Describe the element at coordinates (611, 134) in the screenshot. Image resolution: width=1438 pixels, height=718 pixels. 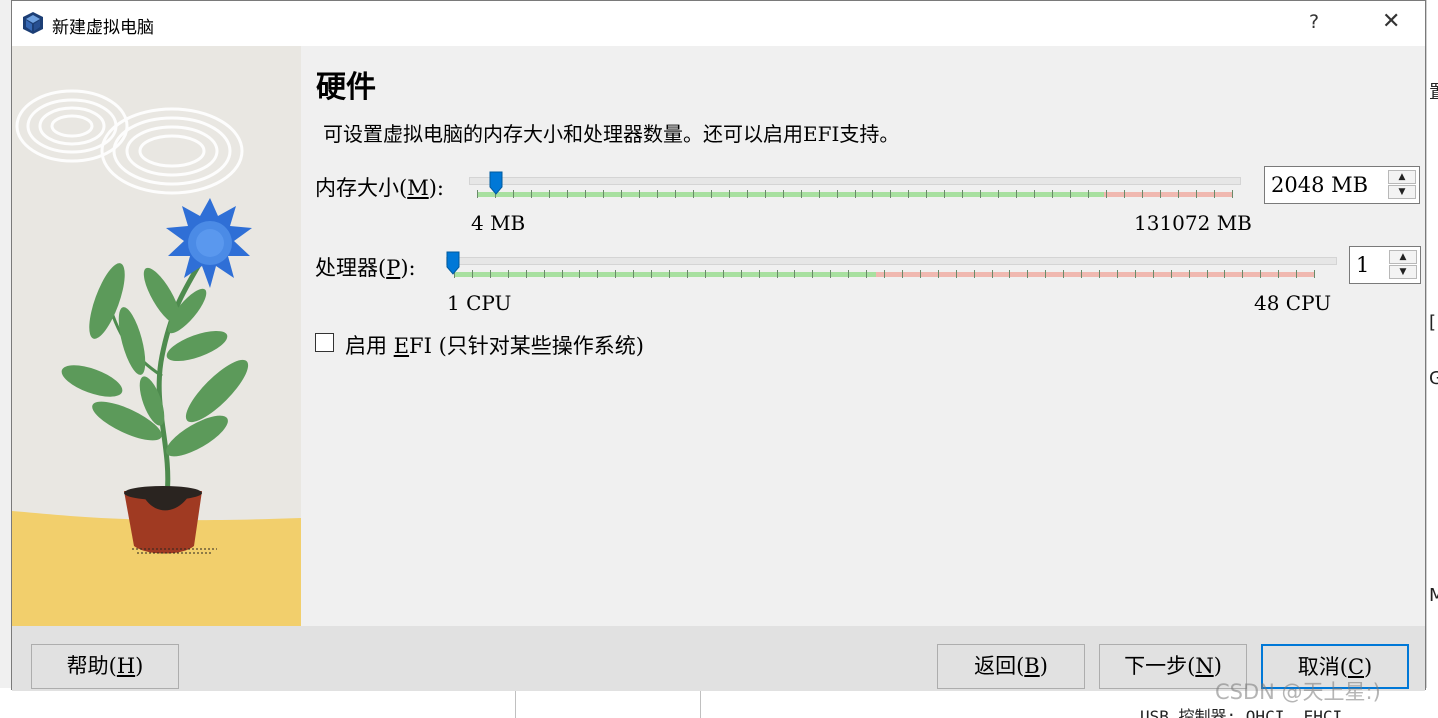
I see `page-description: 可设置虚拟电脑的内存大小和处理器数量。还可以启用EFI支持。` at that location.